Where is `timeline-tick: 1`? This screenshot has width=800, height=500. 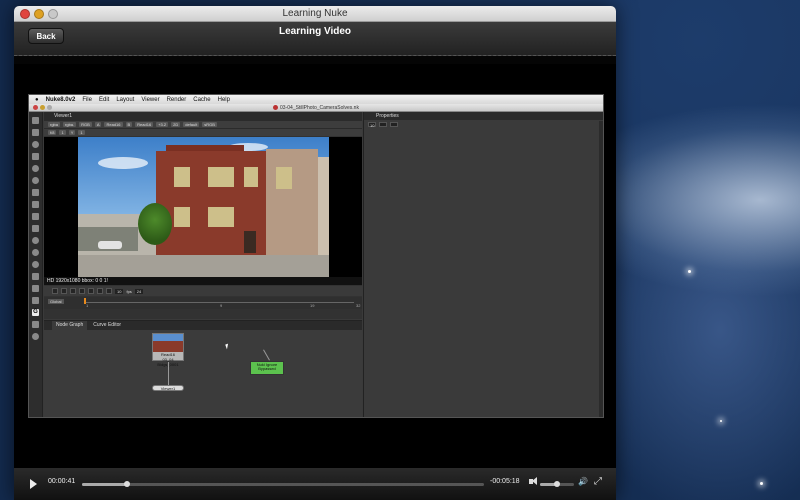
timeline-tick: 1 is located at coordinates (87, 305).